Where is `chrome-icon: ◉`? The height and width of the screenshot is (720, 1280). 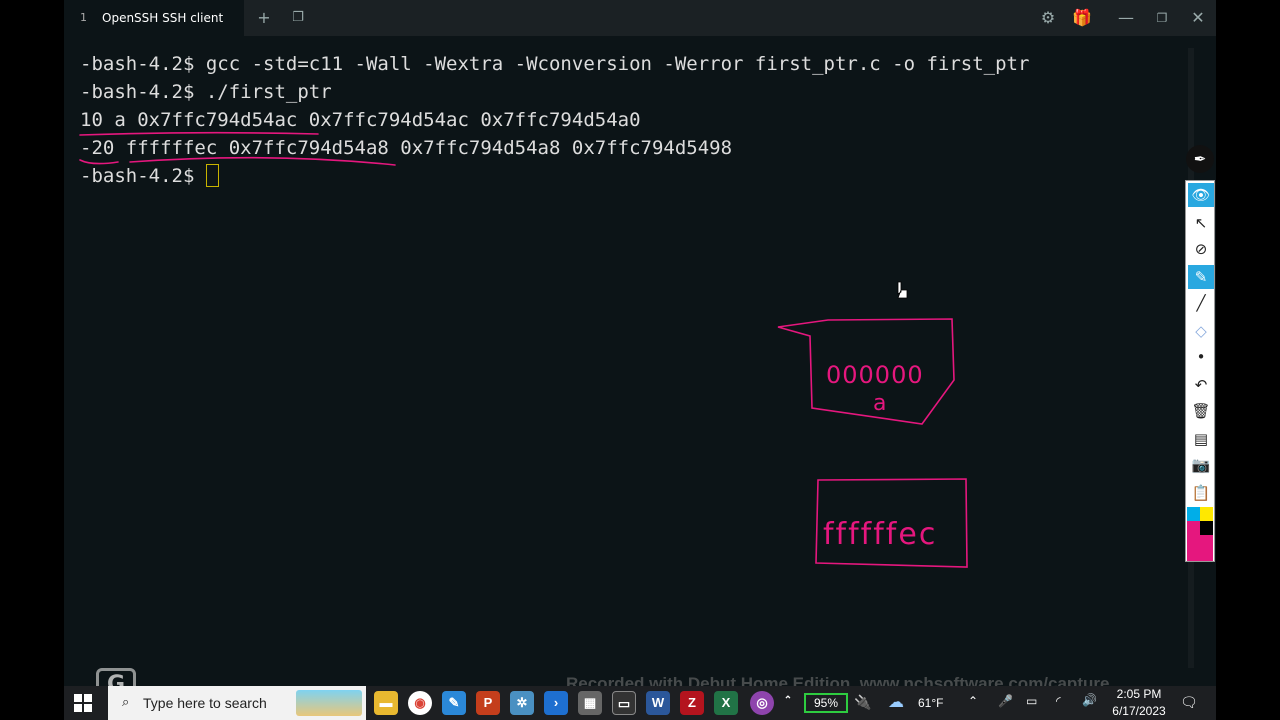 chrome-icon: ◉ is located at coordinates (420, 703).